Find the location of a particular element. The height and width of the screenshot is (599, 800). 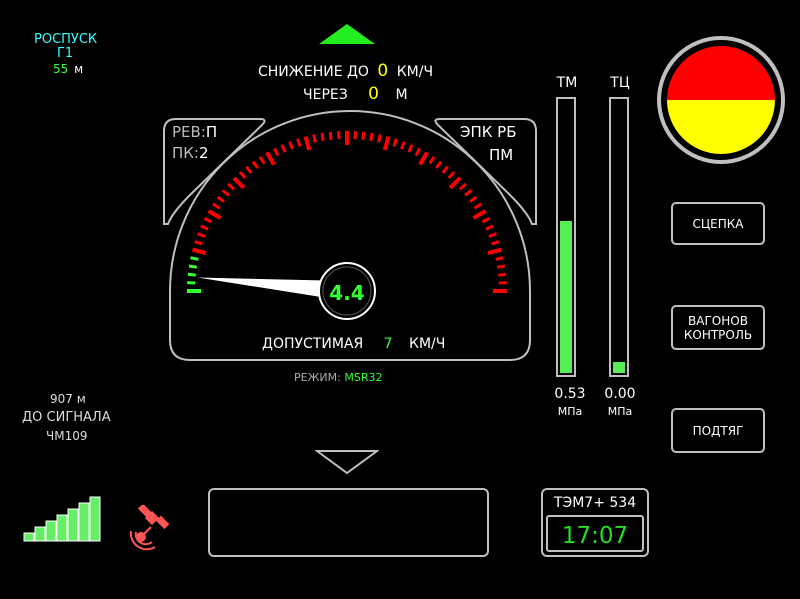

signal-strength-icon is located at coordinates (62, 519).